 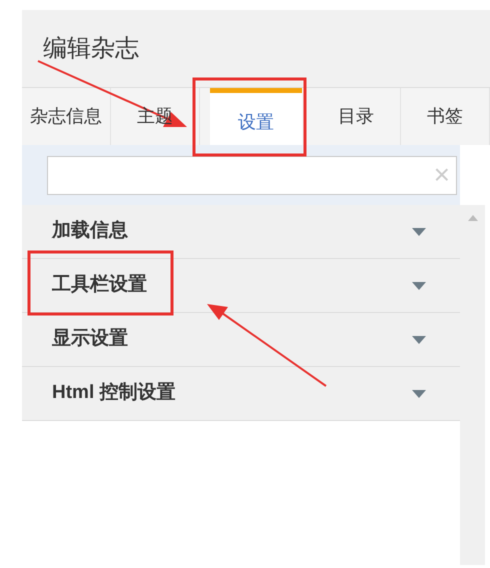 What do you see at coordinates (90, 339) in the screenshot?
I see `section-label: 显示设置` at bounding box center [90, 339].